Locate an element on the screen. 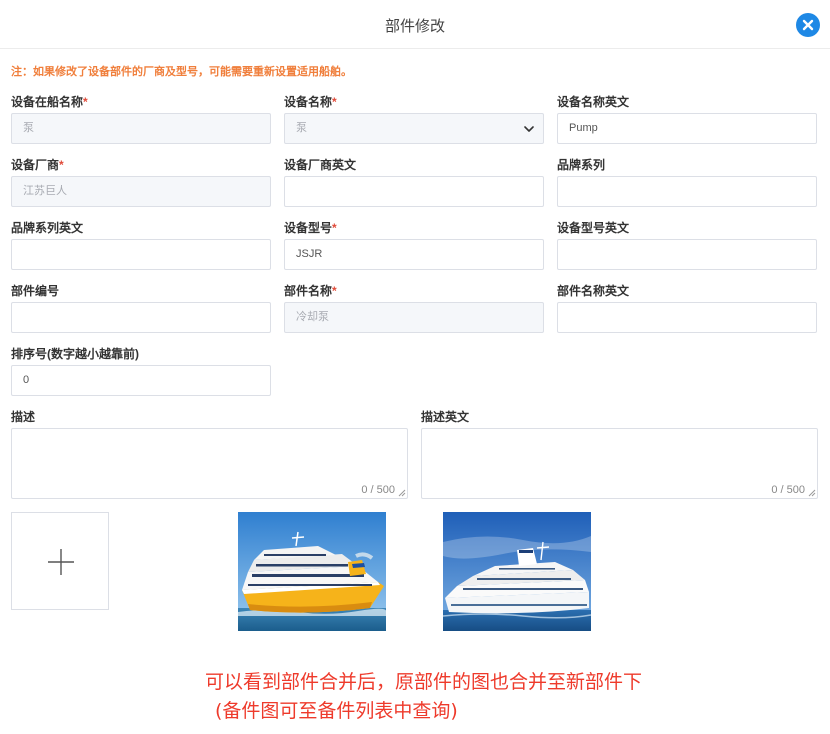 The image size is (830, 734). part-name-en-input is located at coordinates (687, 317).